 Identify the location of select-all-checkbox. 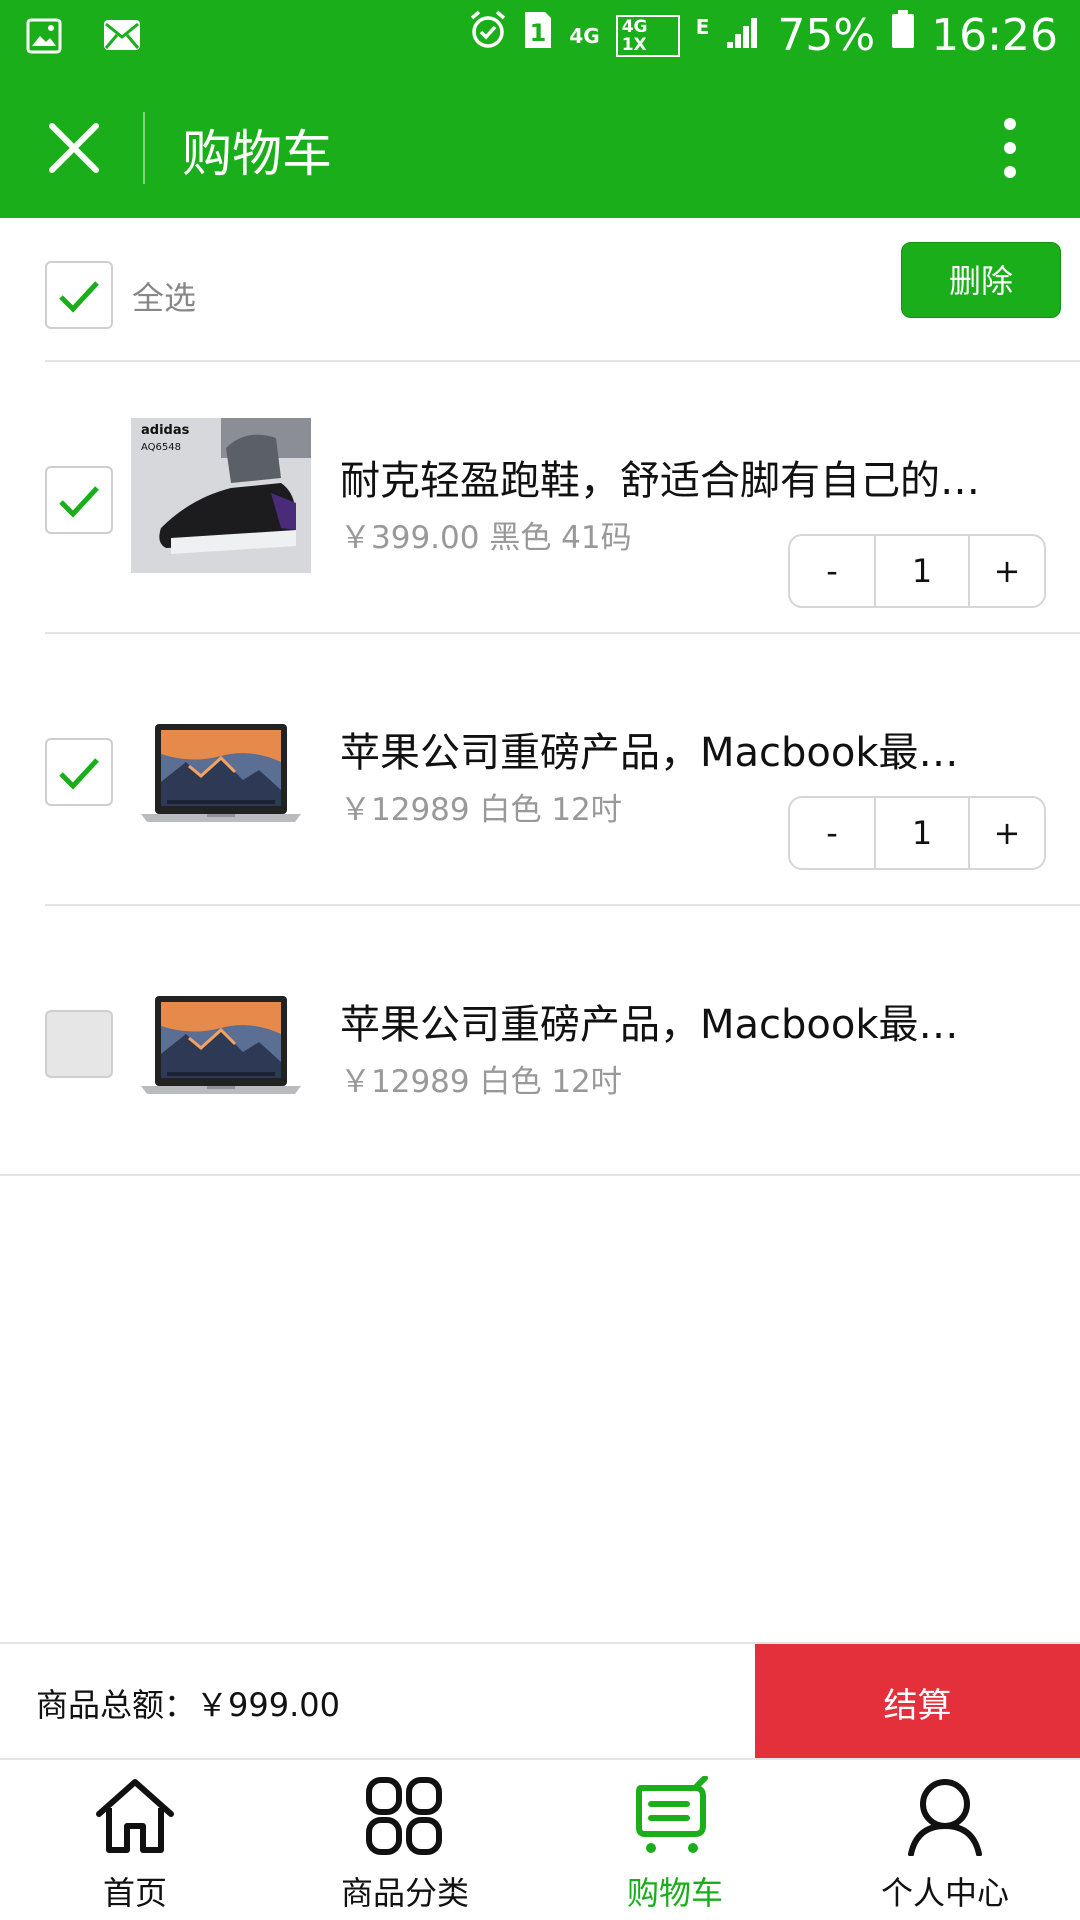
(79, 295).